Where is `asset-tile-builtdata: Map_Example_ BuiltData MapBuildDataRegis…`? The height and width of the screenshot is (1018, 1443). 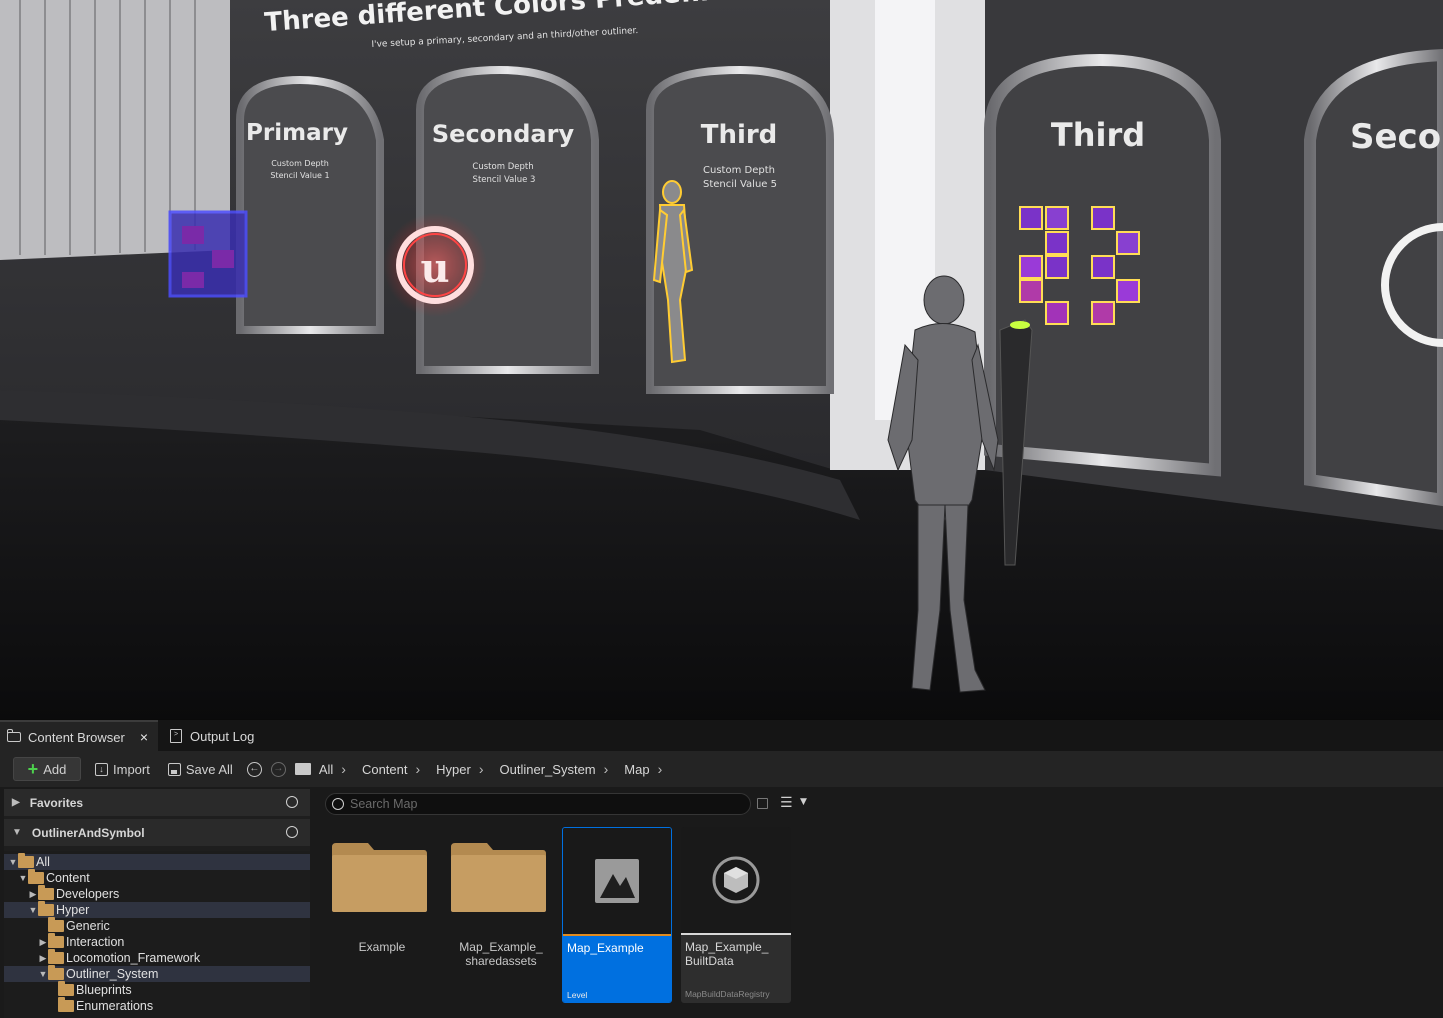
asset-tile-builtdata: Map_Example_ BuiltData MapBuildDataRegis… is located at coordinates (736, 915).